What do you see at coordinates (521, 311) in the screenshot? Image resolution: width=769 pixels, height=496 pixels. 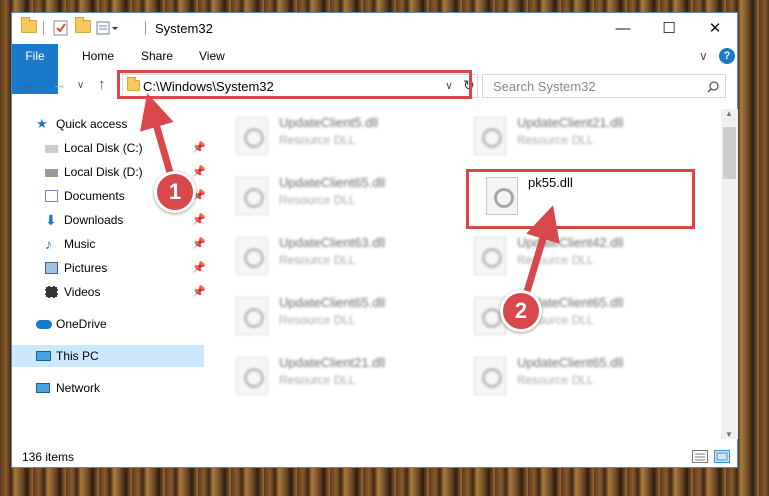 I see `step-badge-2: 2` at bounding box center [521, 311].